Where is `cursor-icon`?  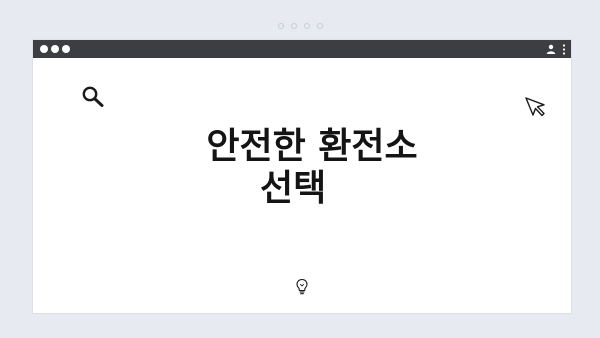
cursor-icon is located at coordinates (535, 107).